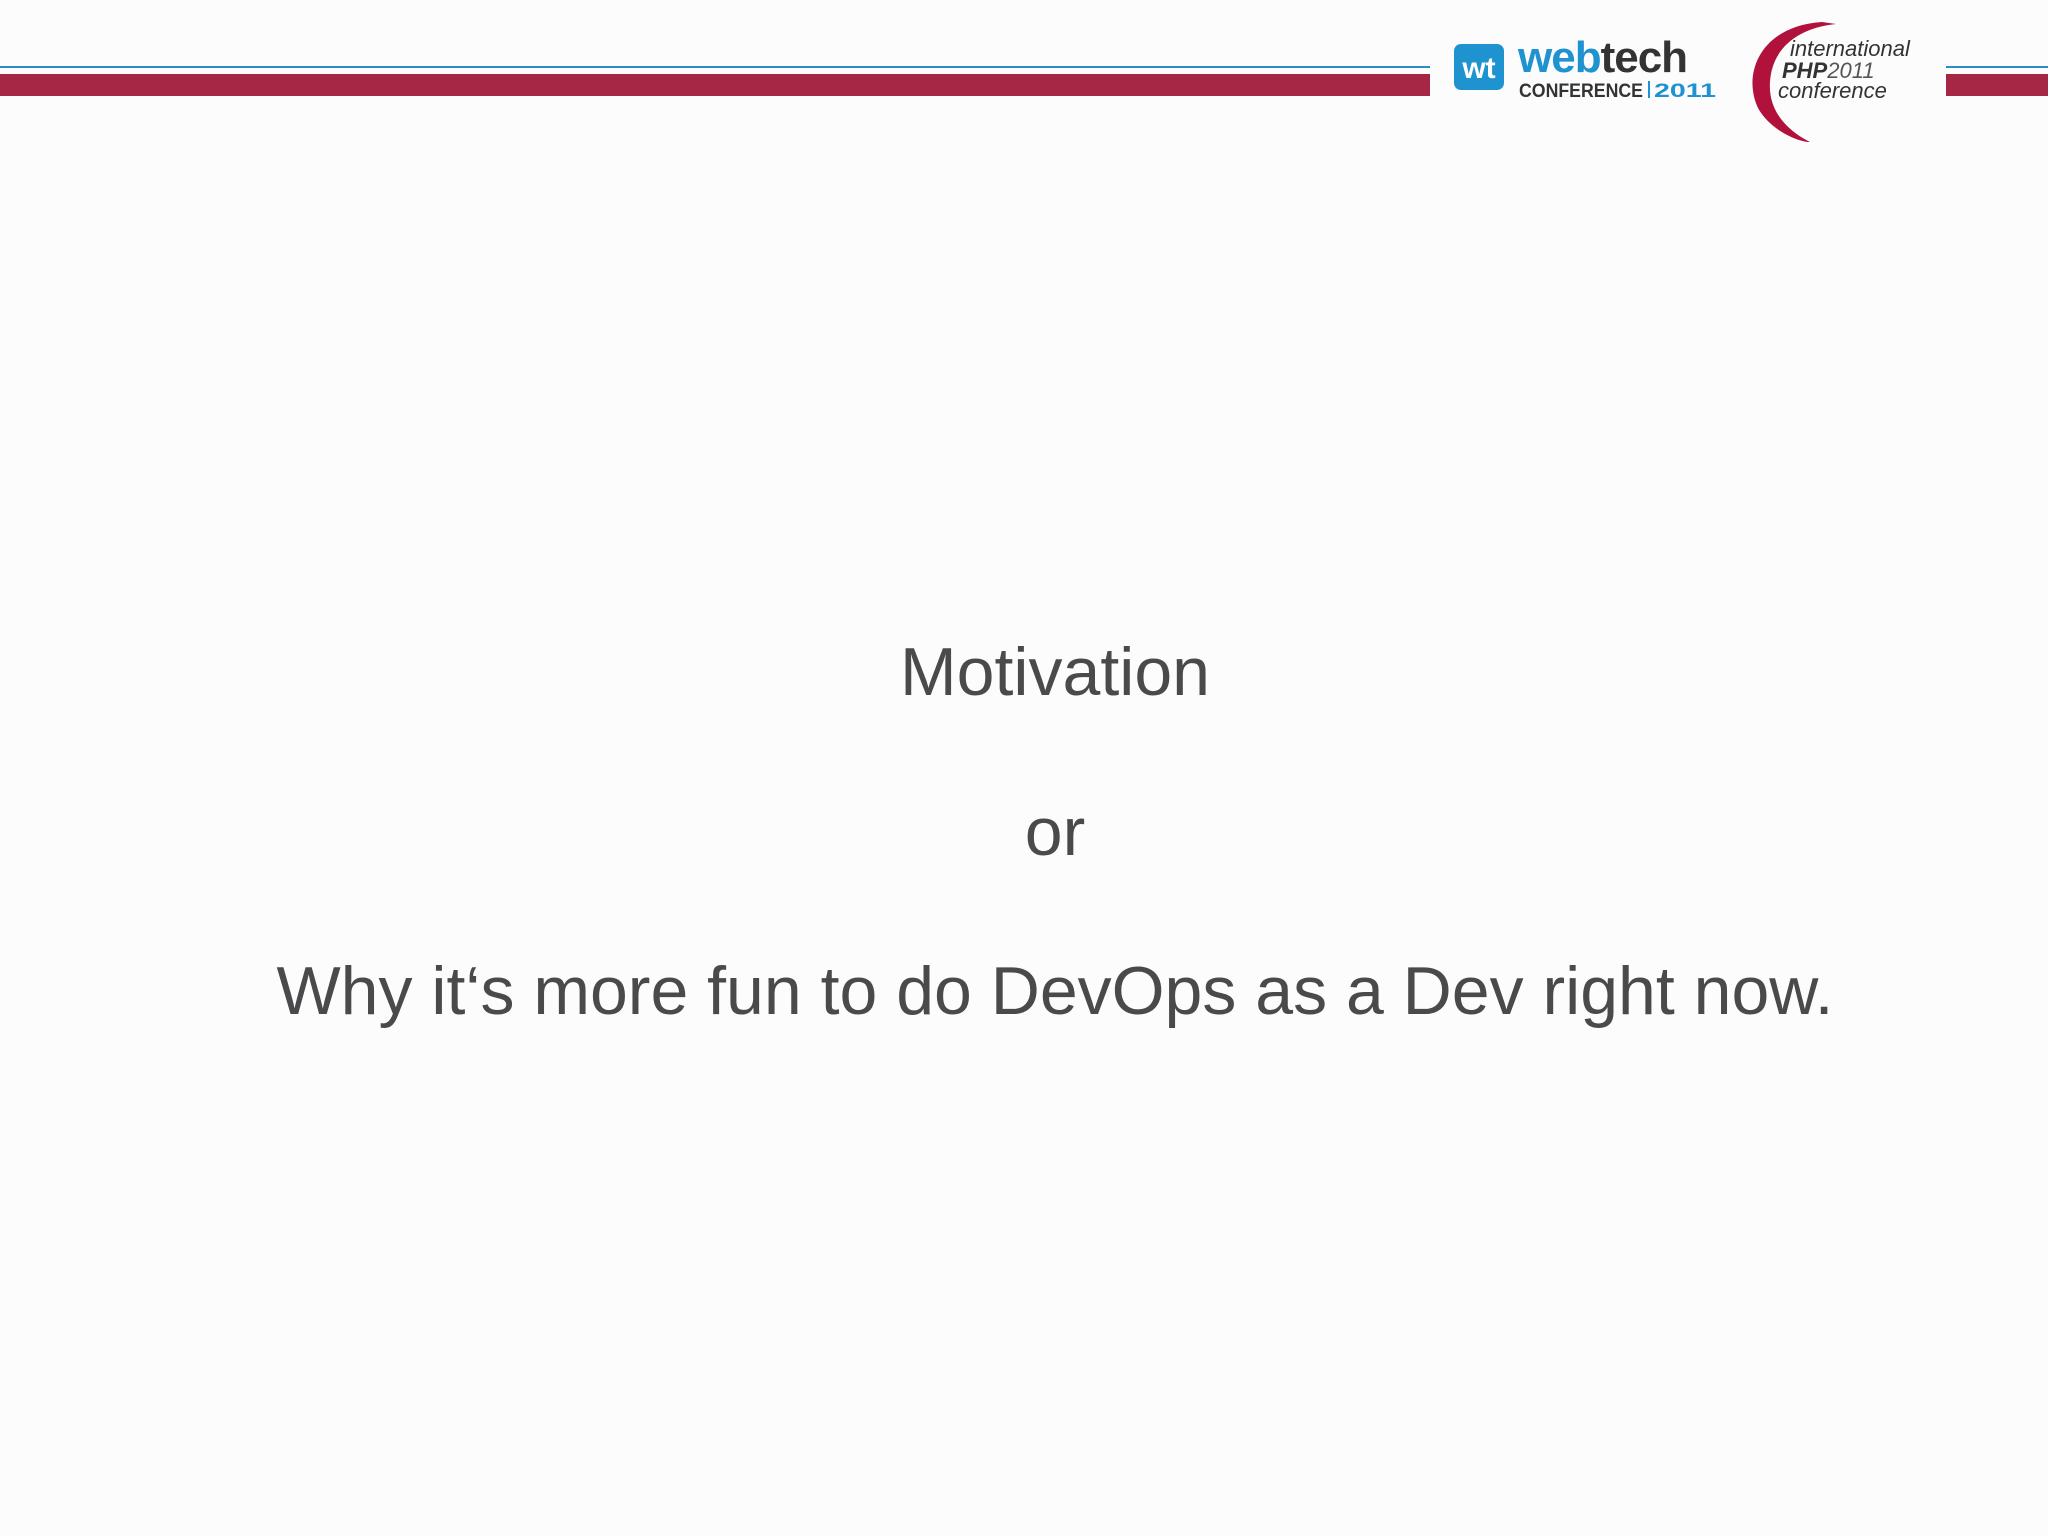  Describe the element at coordinates (1581, 91) in the screenshot. I see `webtech-subtitle-conference: CONFERENCE` at that location.